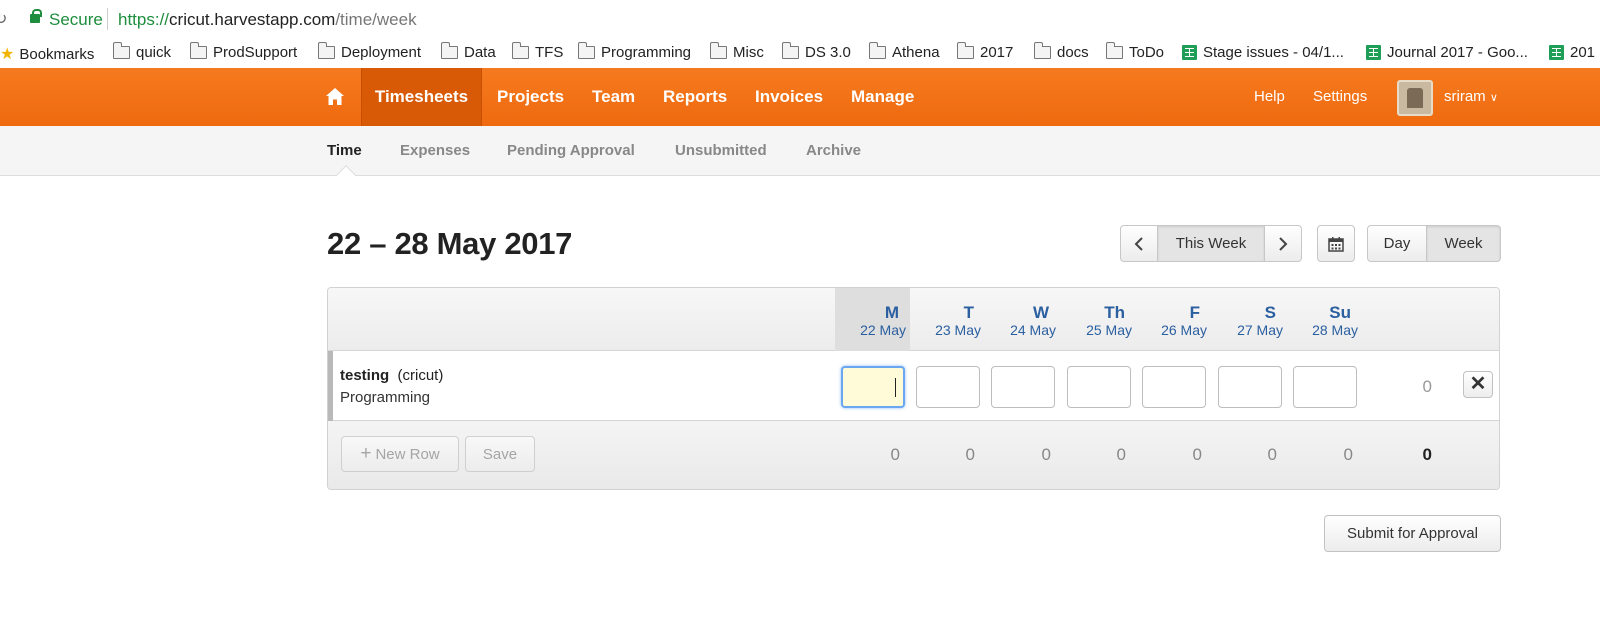 The width and height of the screenshot is (1600, 625). I want to click on chevron-down-icon: ∨, so click(1493, 98).